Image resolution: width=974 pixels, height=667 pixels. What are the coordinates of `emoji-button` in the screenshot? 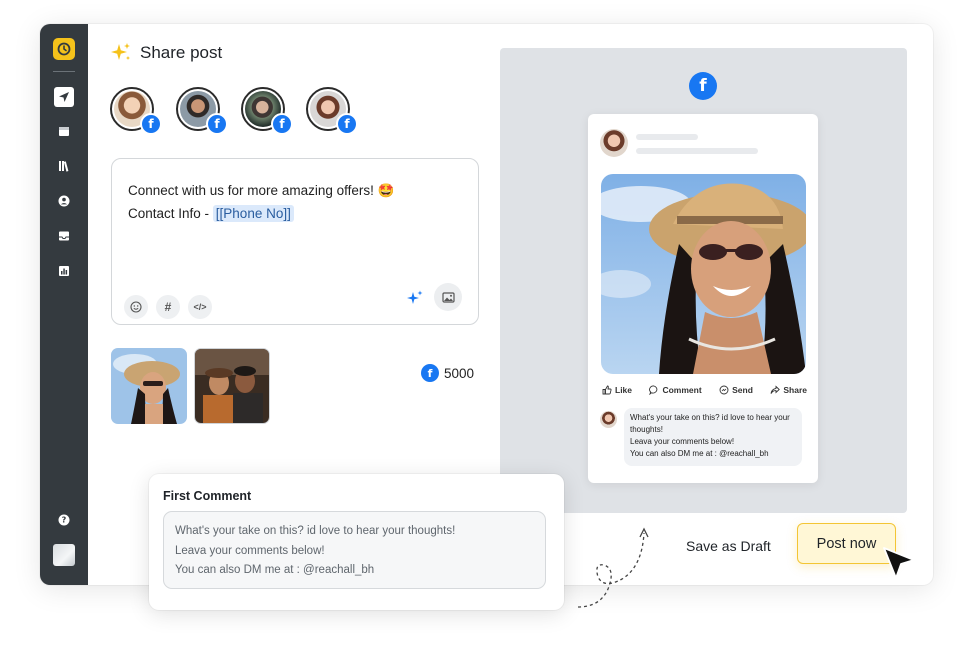 It's located at (136, 307).